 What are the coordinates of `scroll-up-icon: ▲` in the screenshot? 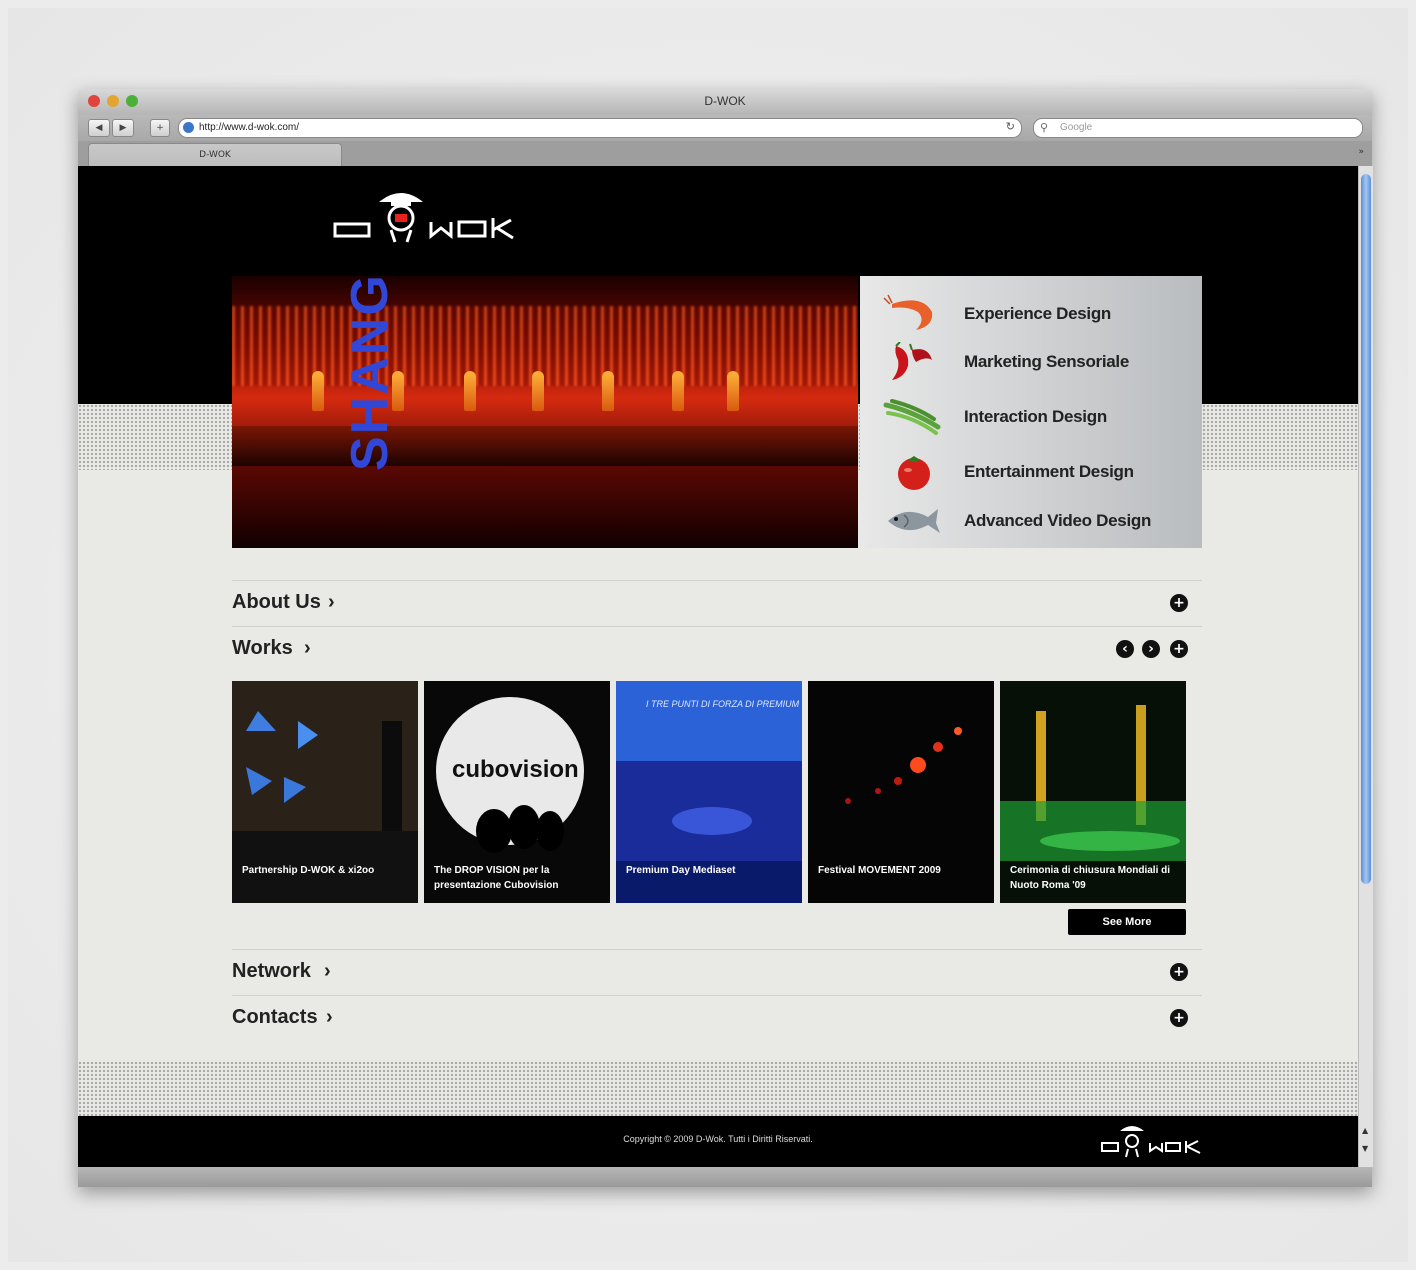 It's located at (1365, 1130).